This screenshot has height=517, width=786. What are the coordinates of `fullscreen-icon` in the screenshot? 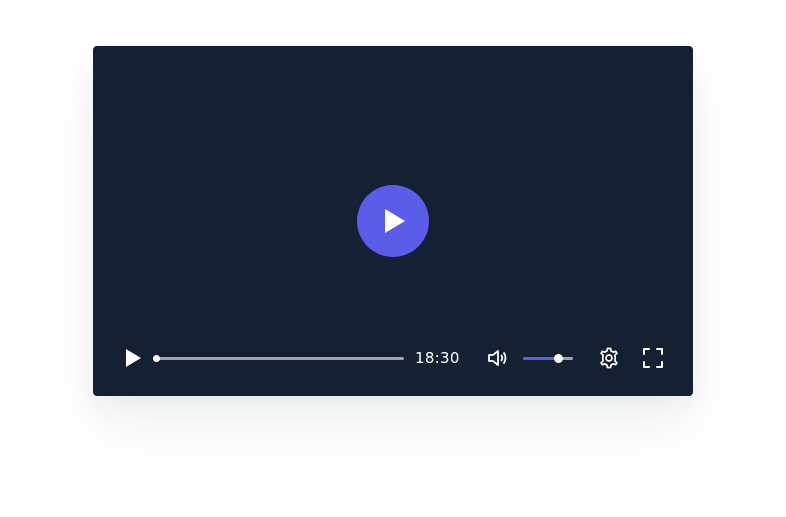 It's located at (653, 358).